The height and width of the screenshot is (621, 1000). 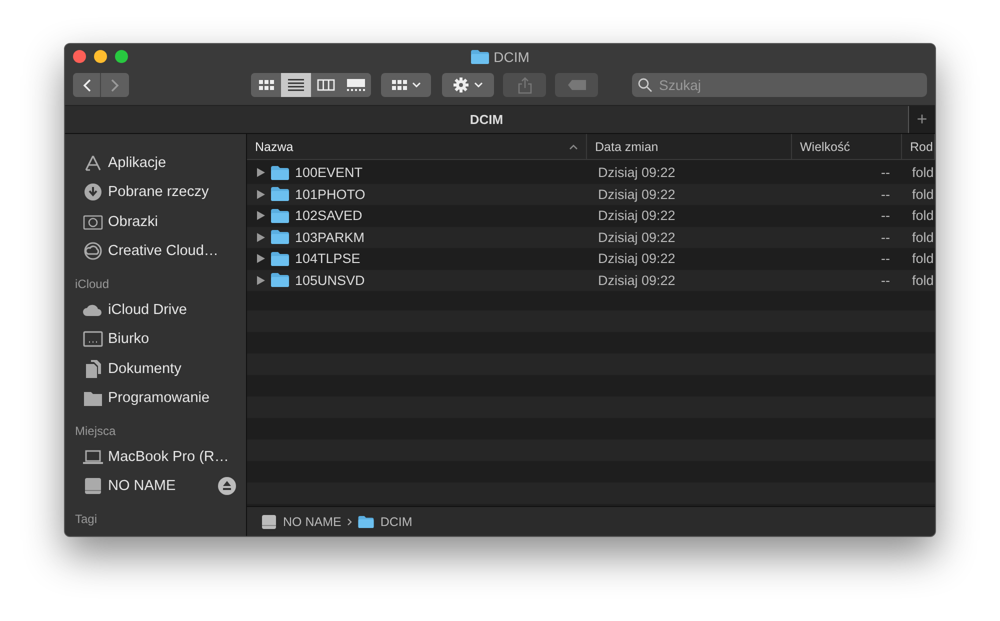 What do you see at coordinates (93, 251) in the screenshot?
I see `creative-cloud-icon` at bounding box center [93, 251].